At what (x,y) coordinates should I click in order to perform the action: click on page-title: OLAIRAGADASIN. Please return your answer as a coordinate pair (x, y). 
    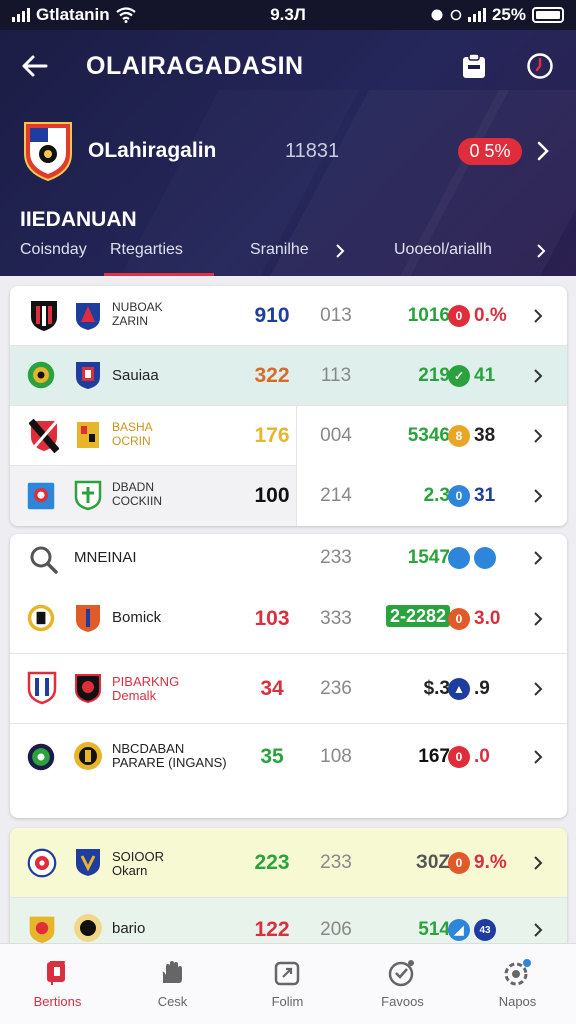
    Looking at the image, I should click on (195, 66).